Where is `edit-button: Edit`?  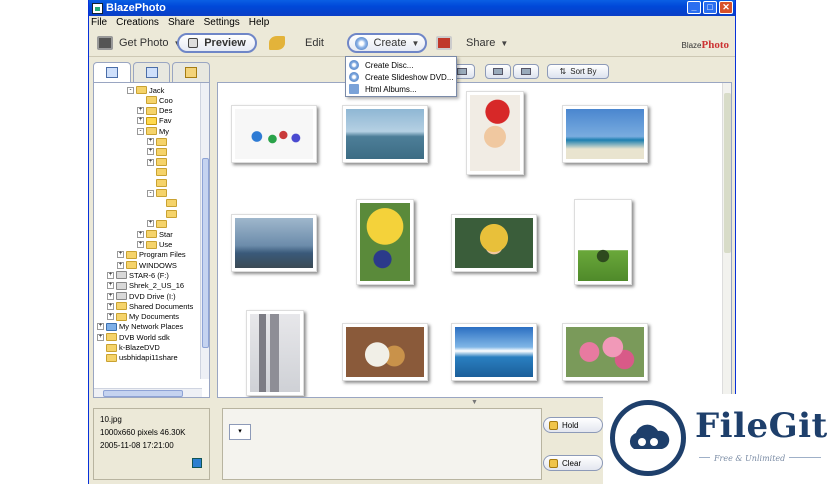 edit-button: Edit is located at coordinates (296, 43).